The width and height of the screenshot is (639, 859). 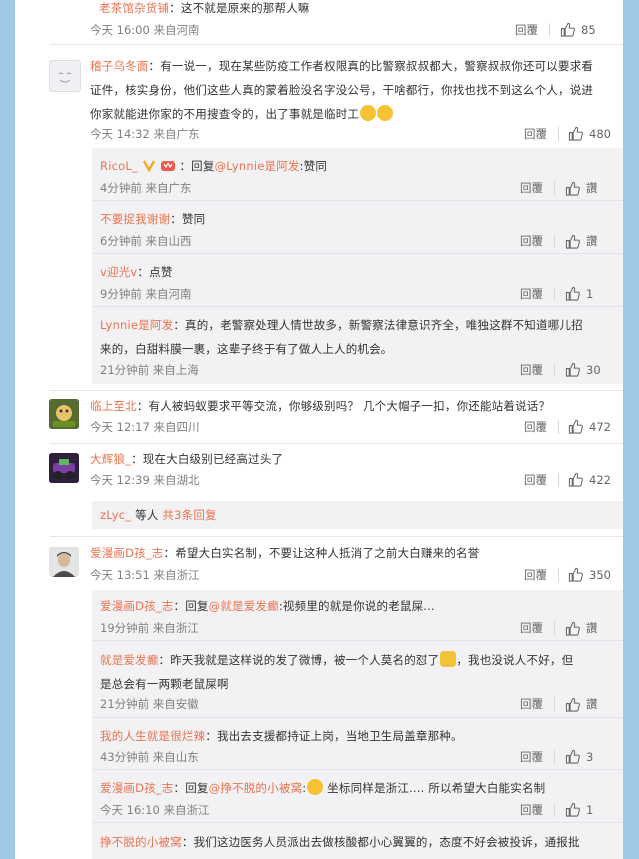 What do you see at coordinates (127, 553) in the screenshot?
I see `comment-author: 爱漫画D孩_志` at bounding box center [127, 553].